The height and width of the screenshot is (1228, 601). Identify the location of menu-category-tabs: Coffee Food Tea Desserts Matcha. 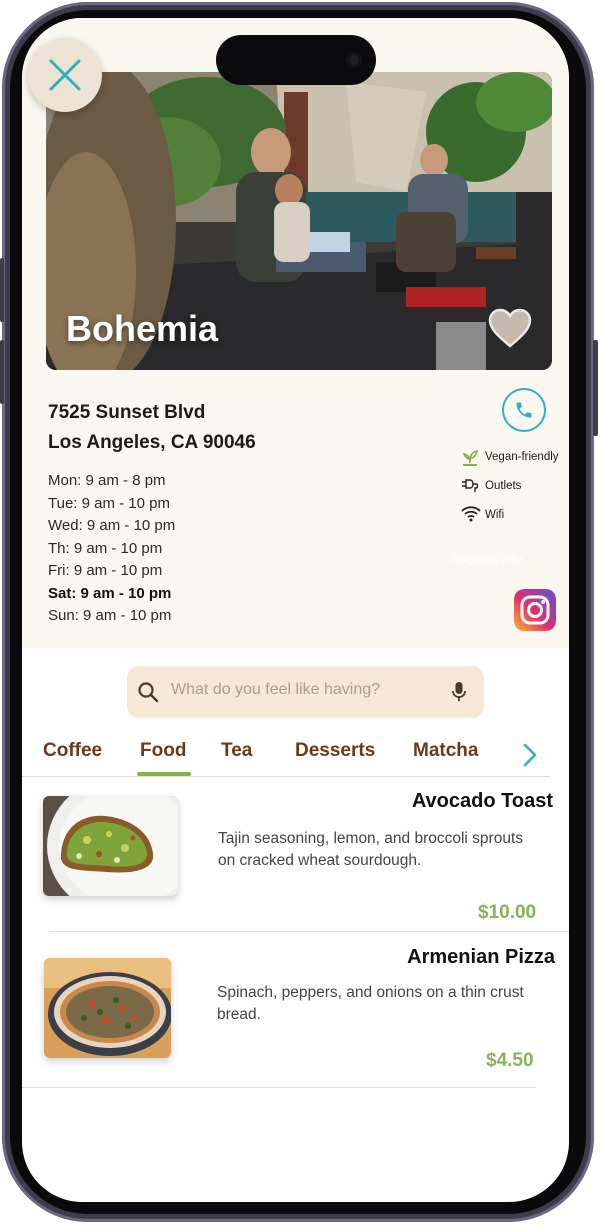
(295, 757).